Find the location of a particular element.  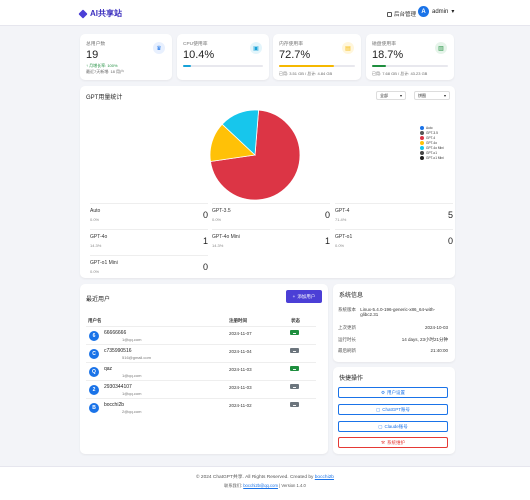

stat-value: 18.7% is located at coordinates (388, 55).